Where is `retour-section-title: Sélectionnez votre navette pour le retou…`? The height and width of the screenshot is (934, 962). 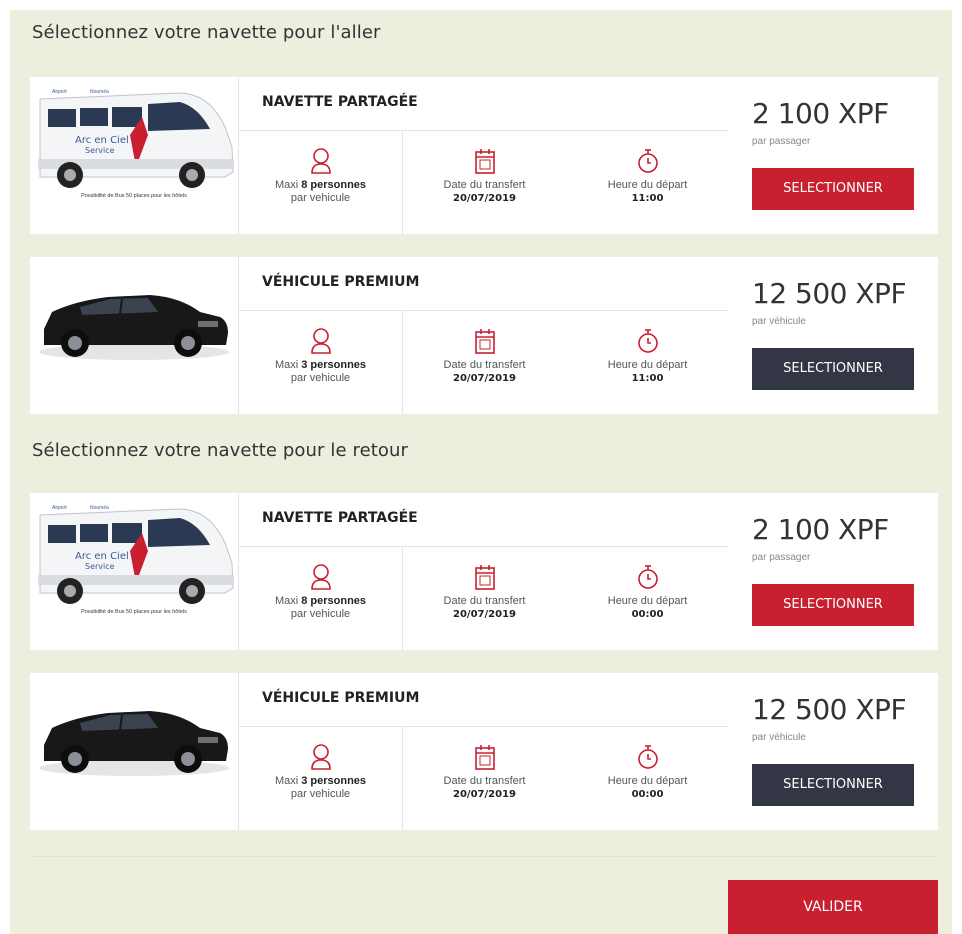
retour-section-title: Sélectionnez votre navette pour le retou… is located at coordinates (220, 450).